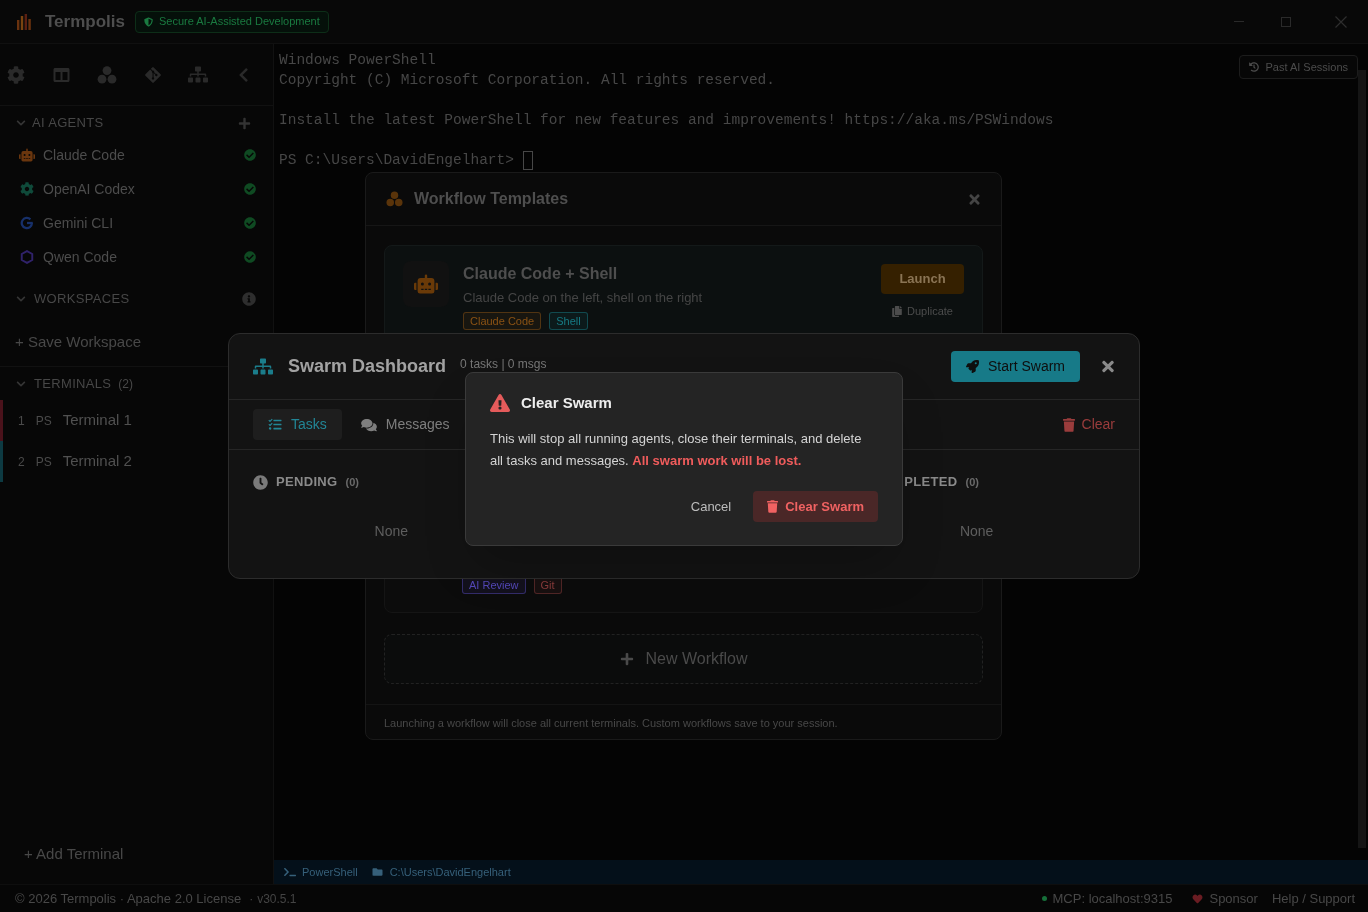 The width and height of the screenshot is (1368, 912). I want to click on terminal-prompt: PS C:\Users\DavidEngelhart>, so click(396, 160).